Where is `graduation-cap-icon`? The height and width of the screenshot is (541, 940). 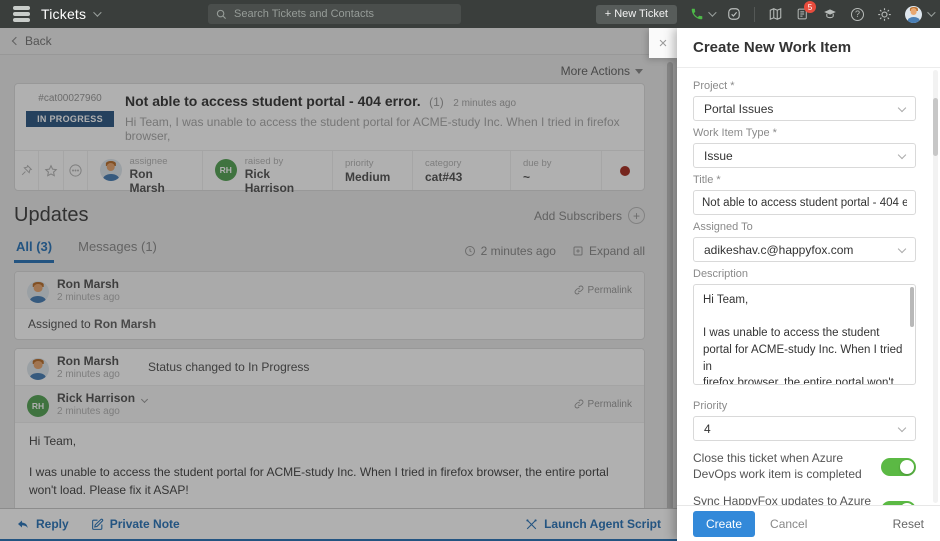 graduation-cap-icon is located at coordinates (830, 14).